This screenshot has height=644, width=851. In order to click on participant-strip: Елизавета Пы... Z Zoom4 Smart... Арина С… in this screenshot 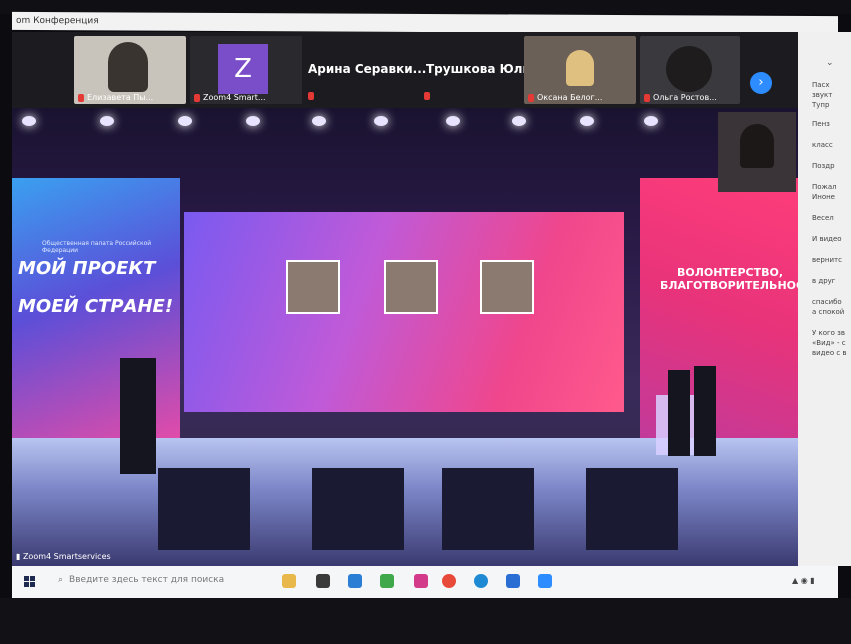, I will do `click(405, 70)`.